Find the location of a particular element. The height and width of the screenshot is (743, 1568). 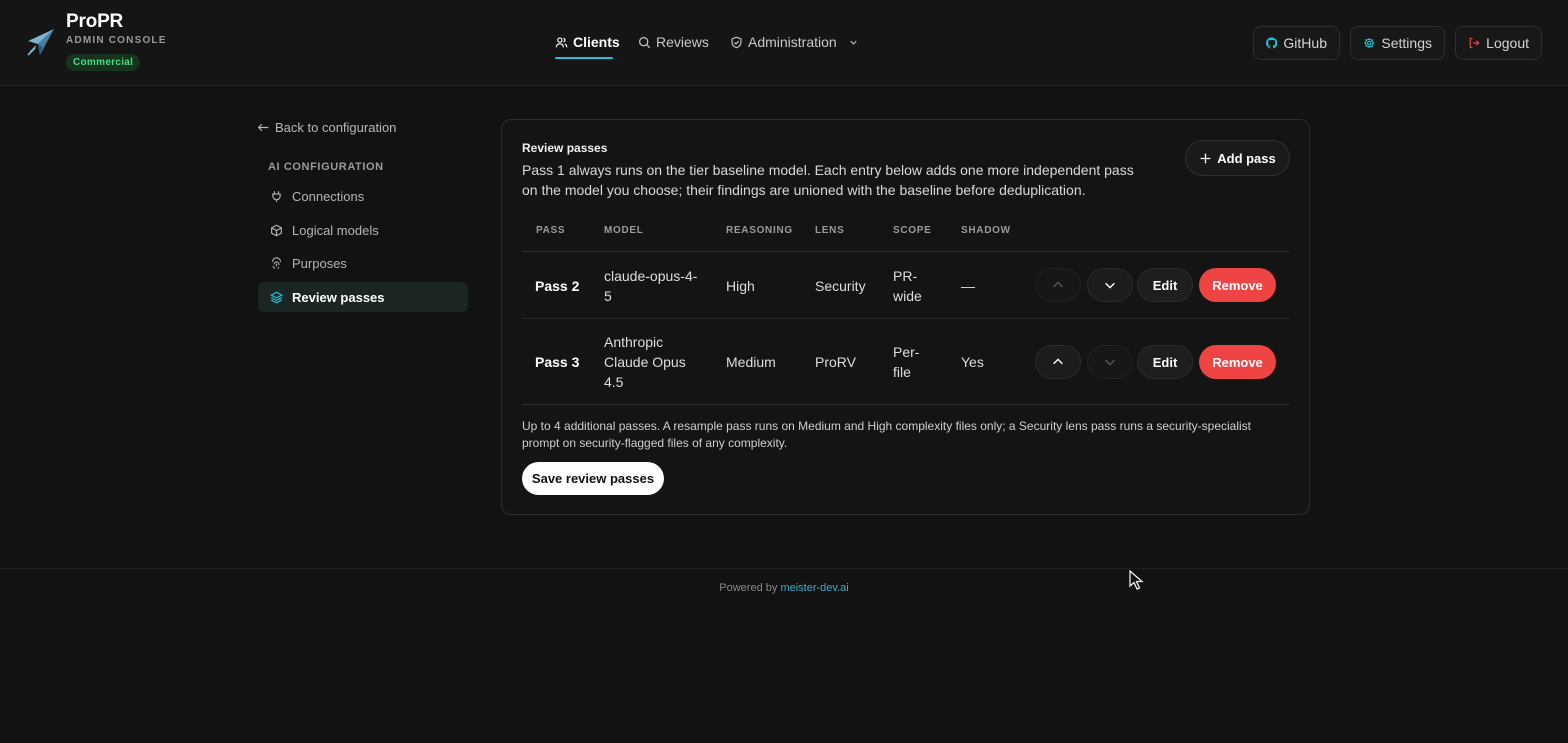

model-cell: Anthropic Claude Opus 4.5 is located at coordinates (645, 362).